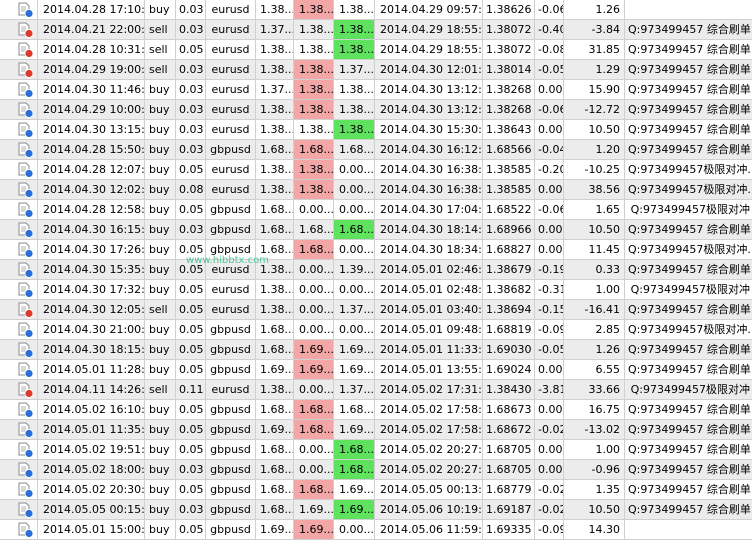  What do you see at coordinates (688, 9) in the screenshot?
I see `comment-cell` at bounding box center [688, 9].